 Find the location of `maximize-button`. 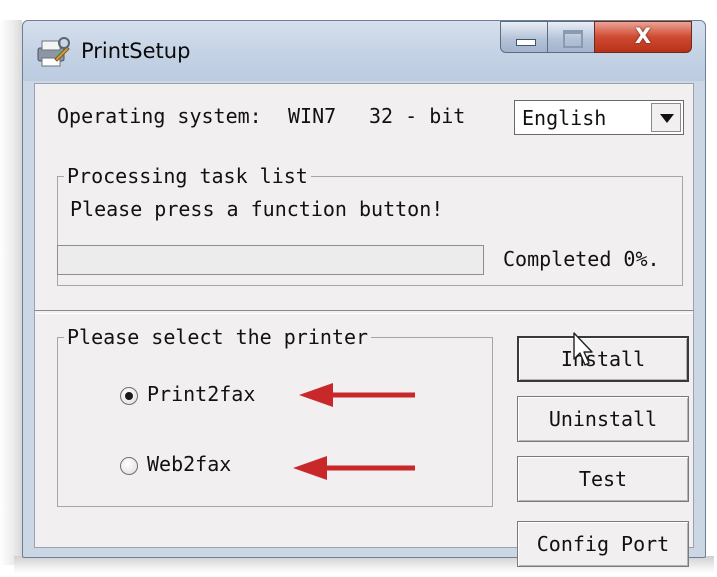

maximize-button is located at coordinates (571, 37).